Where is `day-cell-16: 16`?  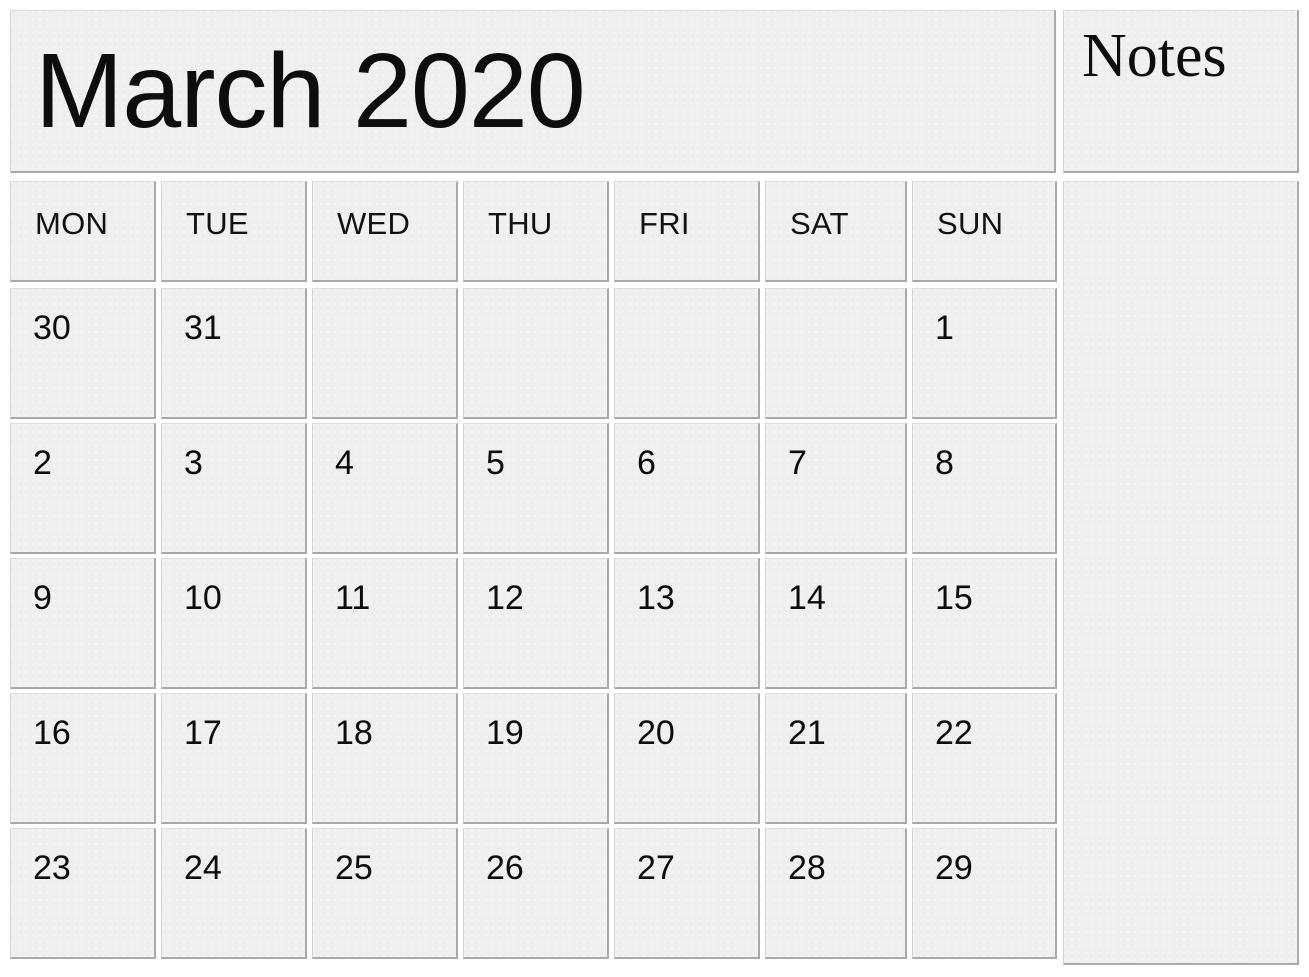 day-cell-16: 16 is located at coordinates (83, 758).